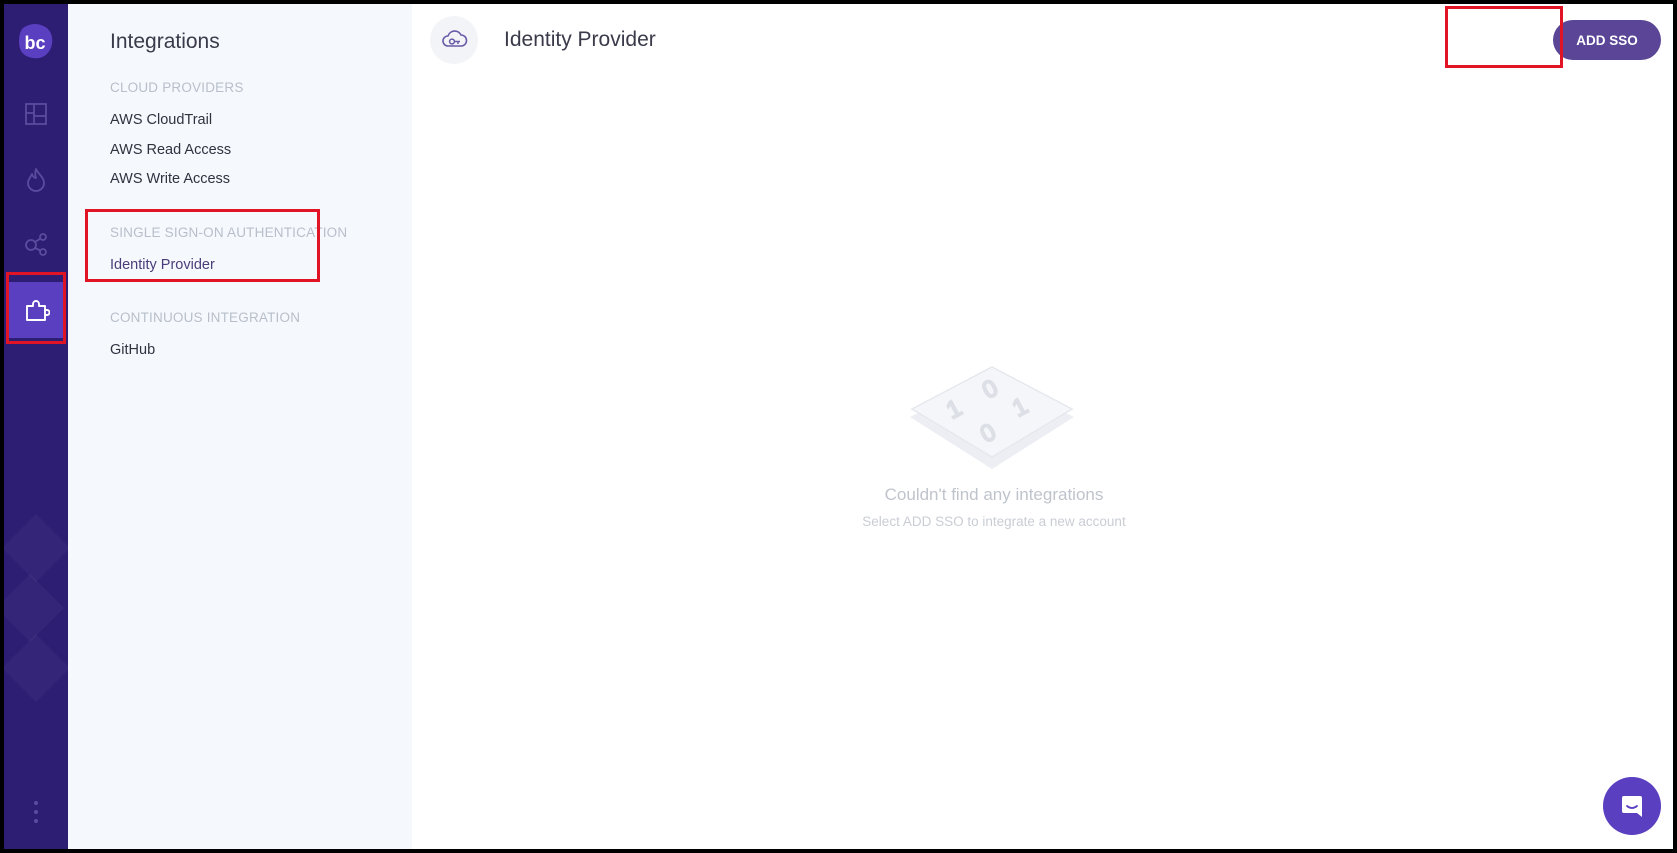 This screenshot has width=1677, height=853. Describe the element at coordinates (994, 494) in the screenshot. I see `empty-state-title: Couldn't find any integrations` at that location.